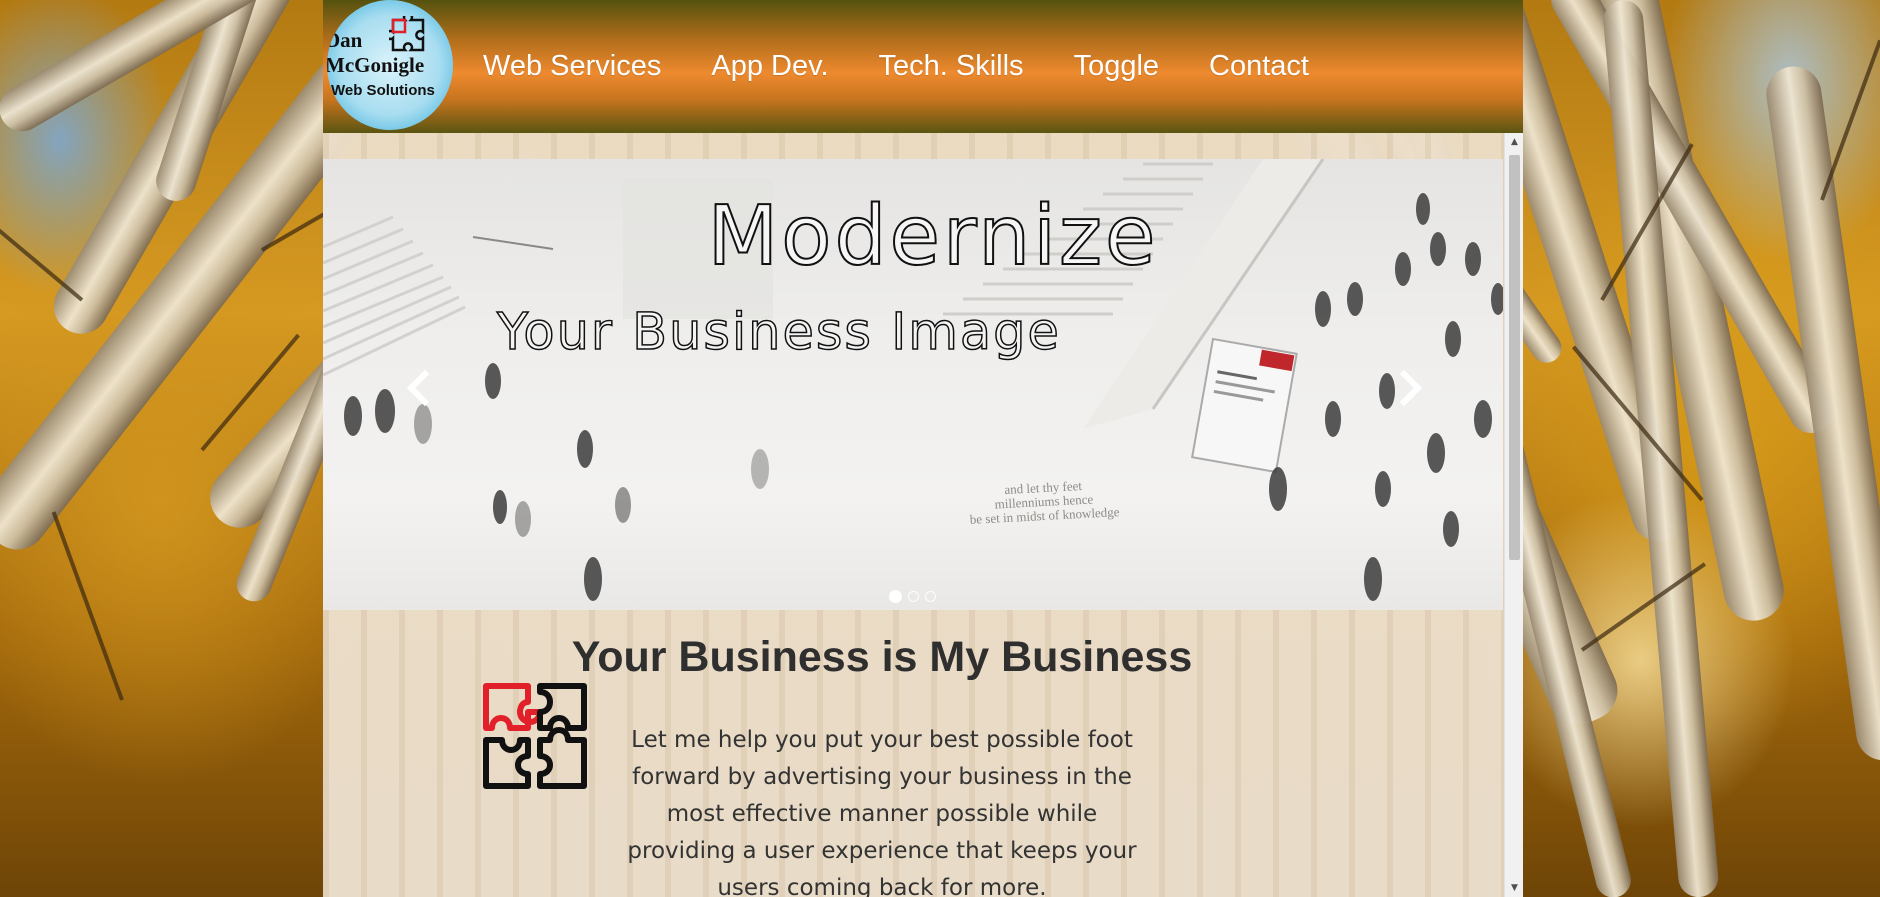 The width and height of the screenshot is (1880, 897). What do you see at coordinates (535, 736) in the screenshot?
I see `puzzle-icon` at bounding box center [535, 736].